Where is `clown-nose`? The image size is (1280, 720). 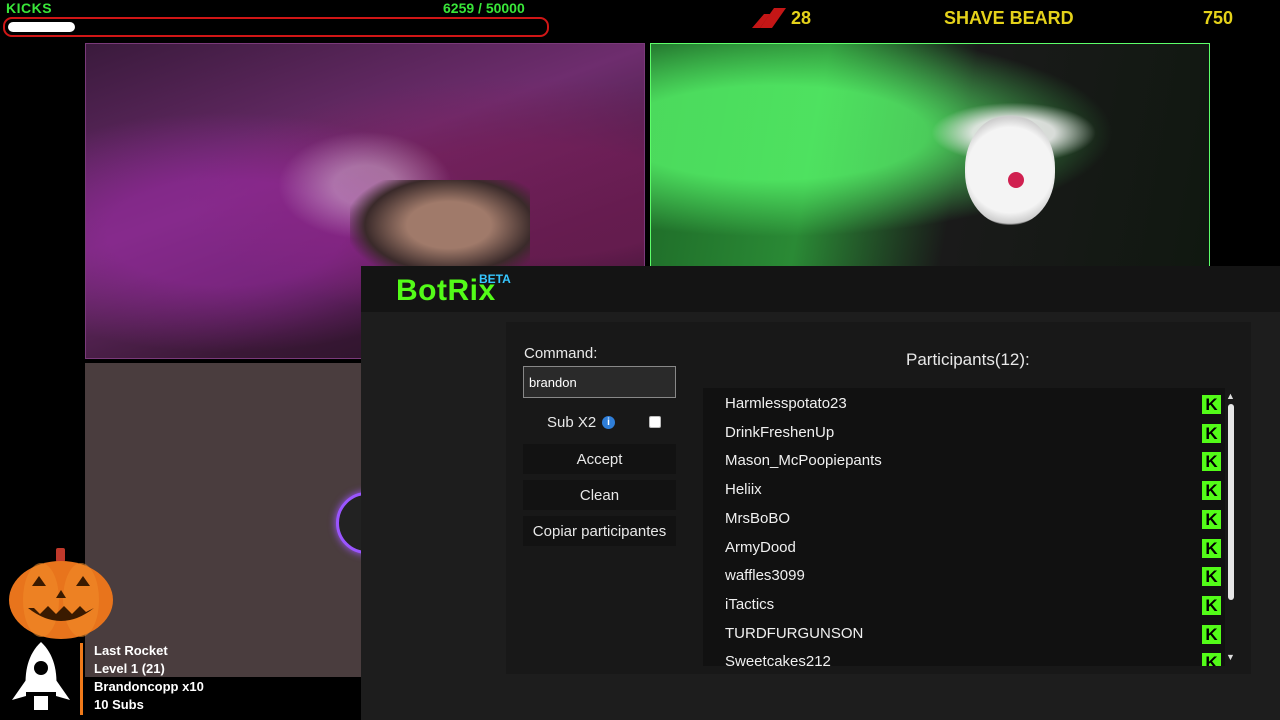 clown-nose is located at coordinates (1016, 180).